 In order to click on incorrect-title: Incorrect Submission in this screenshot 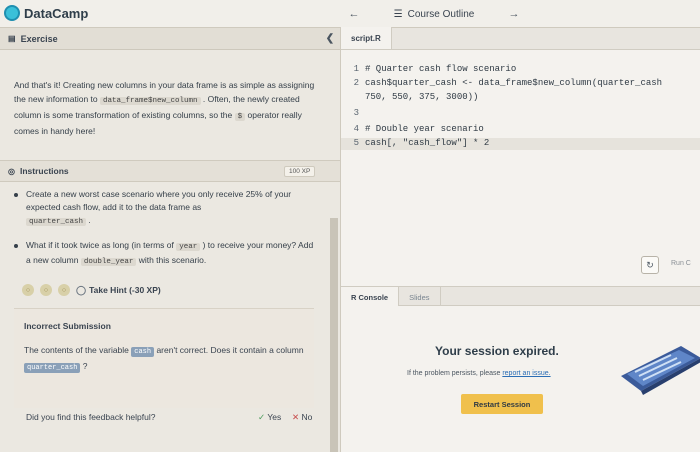, I will do `click(67, 326)`.